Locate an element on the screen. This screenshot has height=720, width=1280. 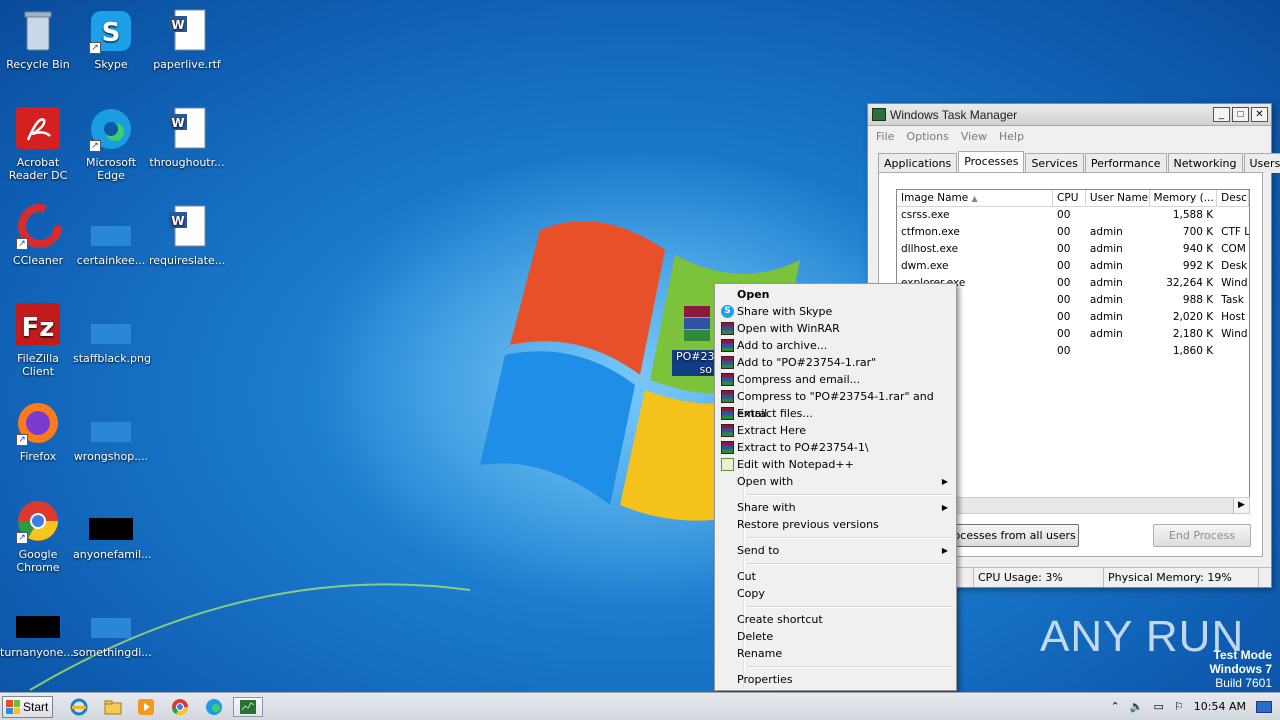
context-menu-item-add-to-po-23754-1-rar: Add to "PO#23754-1.rar" is located at coordinates (835, 362).